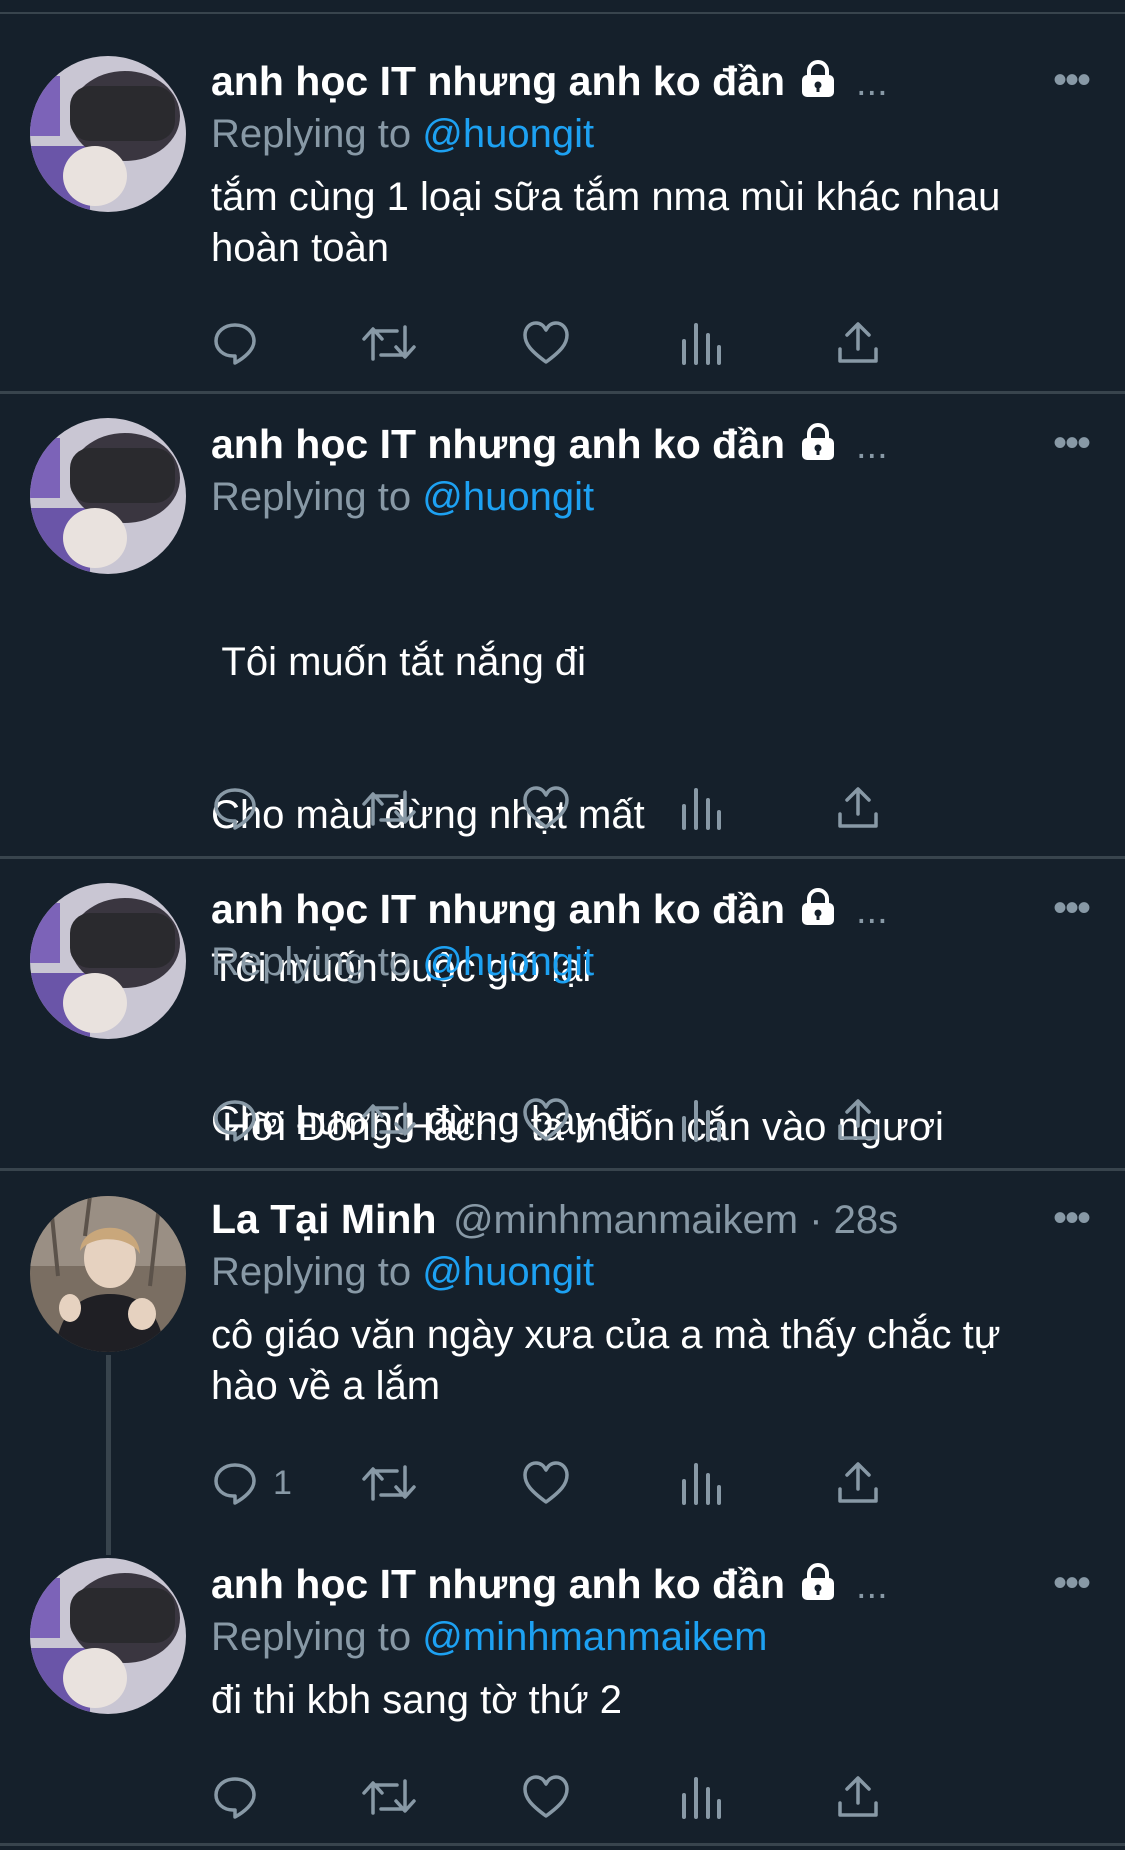  What do you see at coordinates (594, 1637) in the screenshot?
I see `reply-mention: @minhmanmaikem` at bounding box center [594, 1637].